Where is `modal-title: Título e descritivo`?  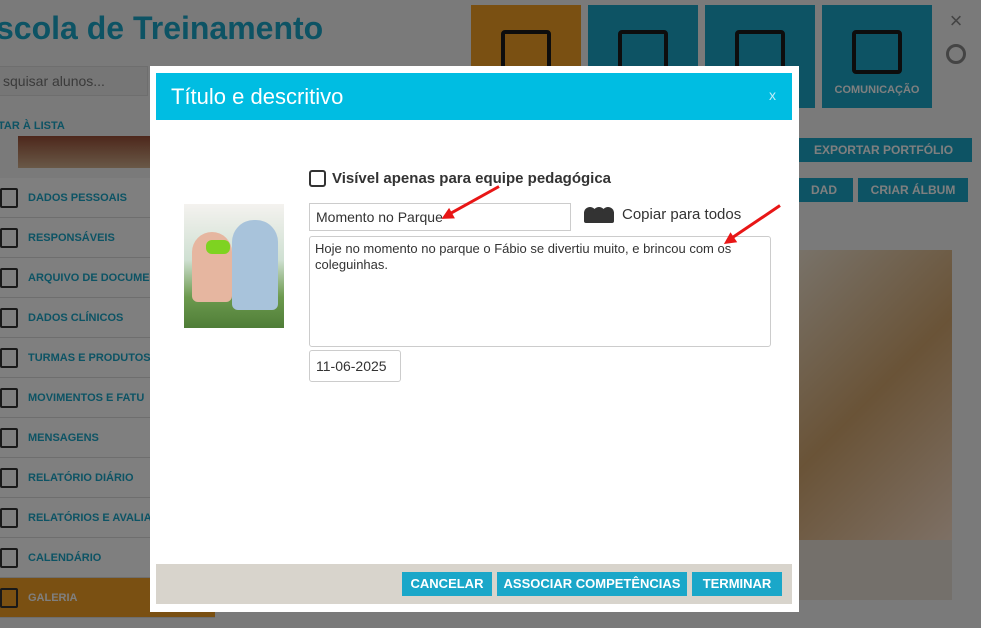
modal-title: Título e descritivo is located at coordinates (257, 96).